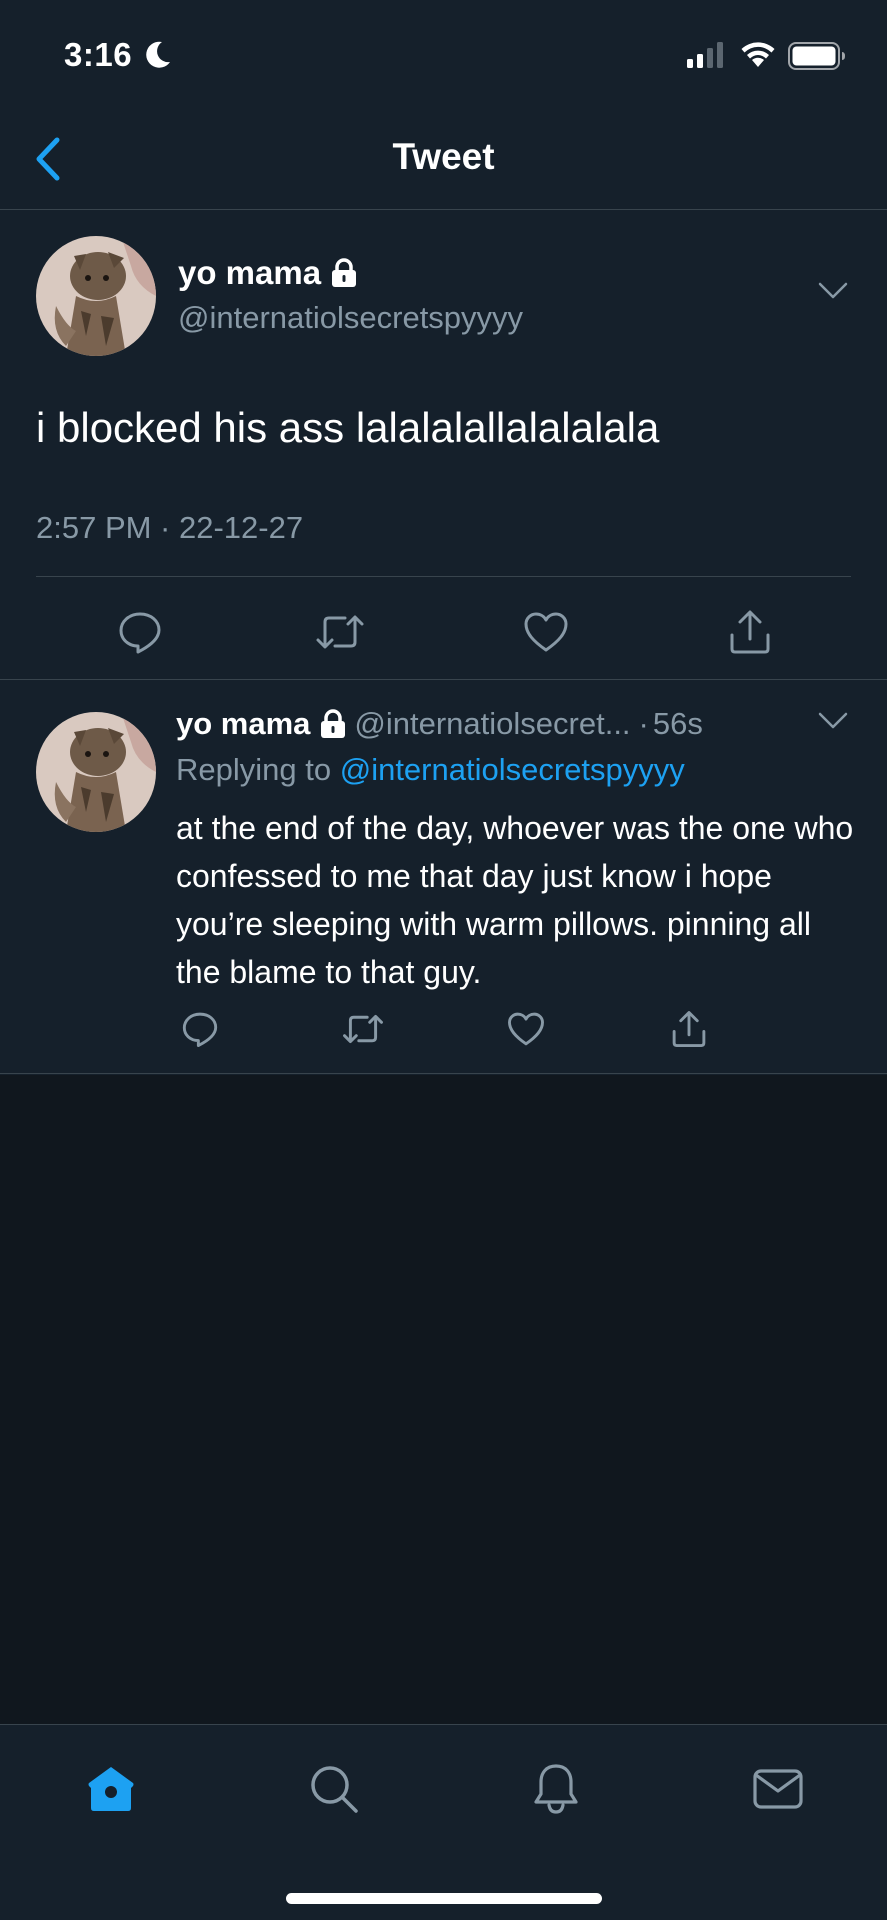 This screenshot has height=1920, width=887. I want to click on tab-bar, so click(443, 1822).